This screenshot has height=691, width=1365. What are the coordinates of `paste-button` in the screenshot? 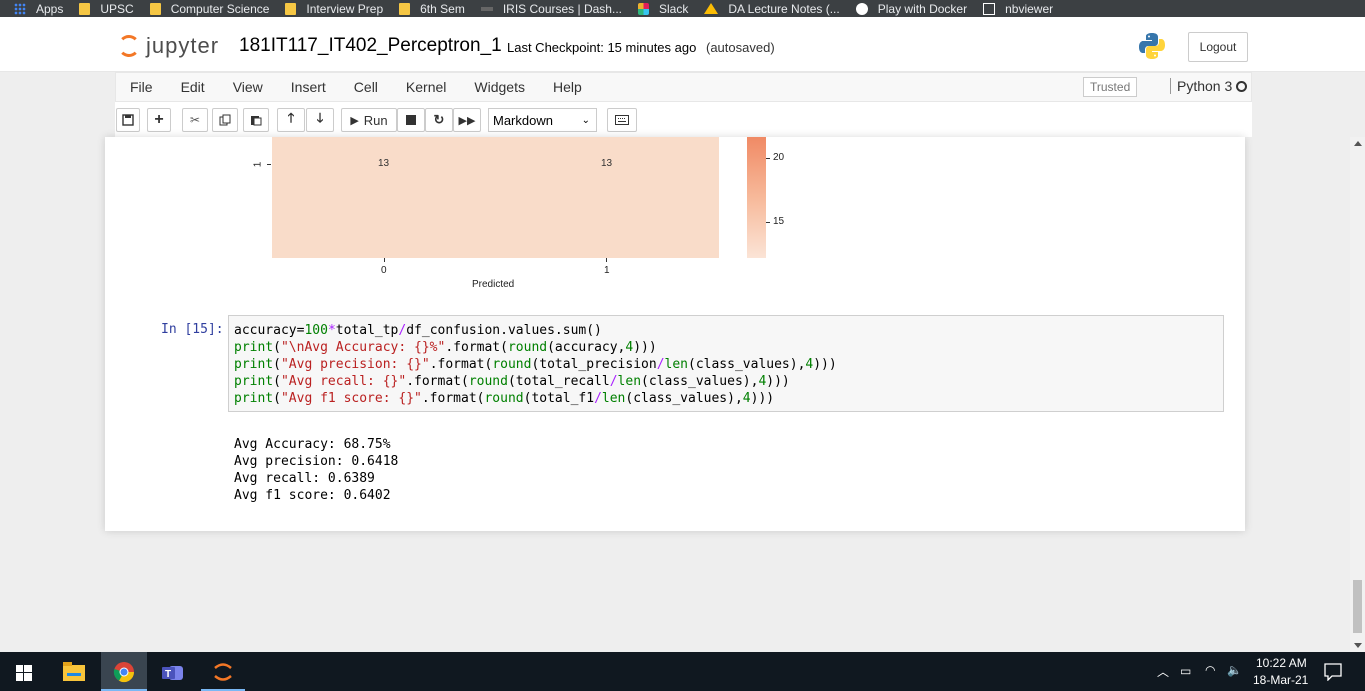 It's located at (256, 120).